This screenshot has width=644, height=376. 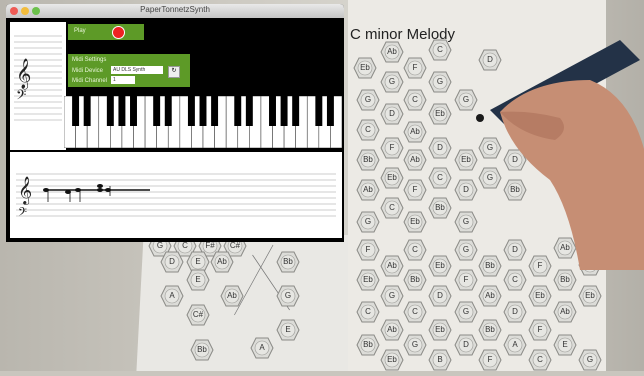 I want to click on midi-device-label: Midi Device, so click(x=88, y=71).